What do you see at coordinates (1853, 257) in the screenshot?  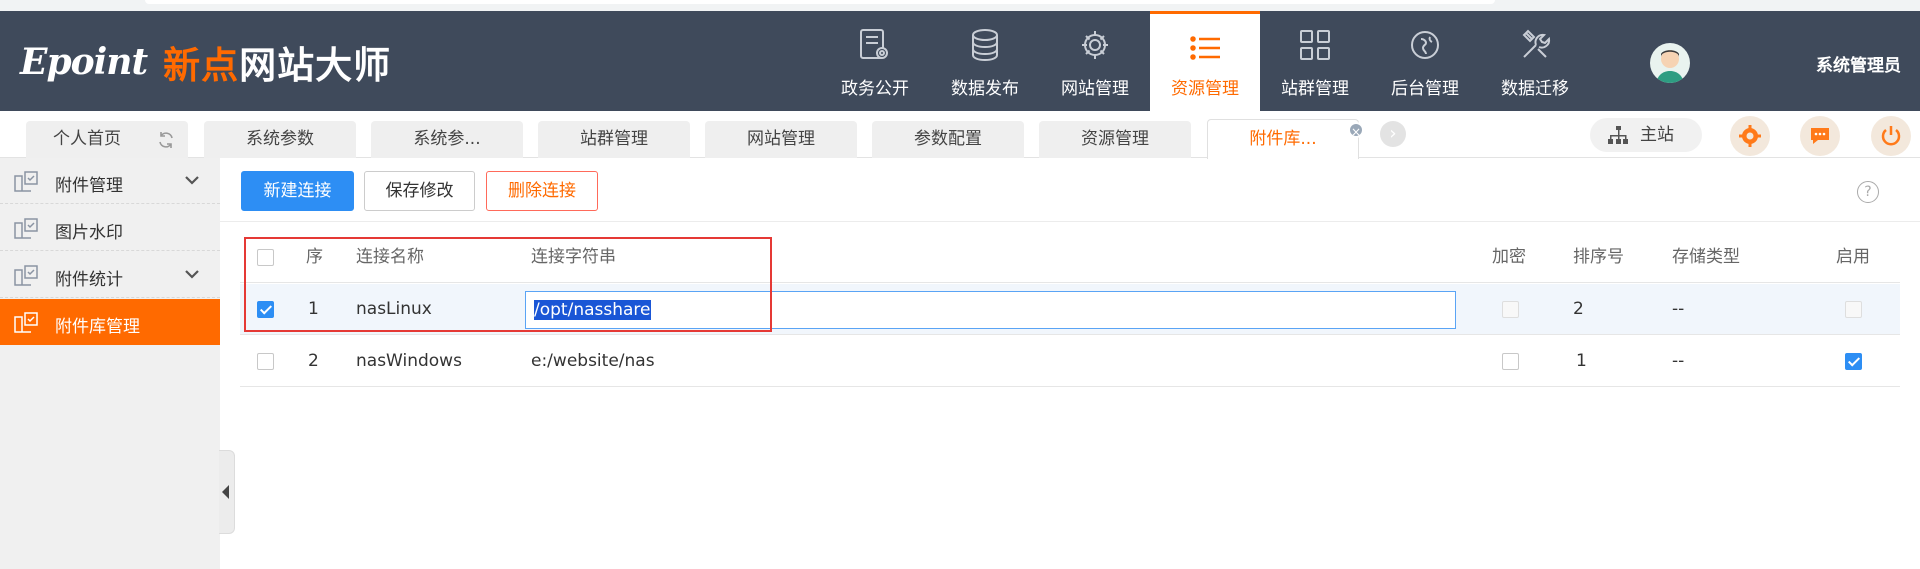 I see `header-enabled: 启用` at bounding box center [1853, 257].